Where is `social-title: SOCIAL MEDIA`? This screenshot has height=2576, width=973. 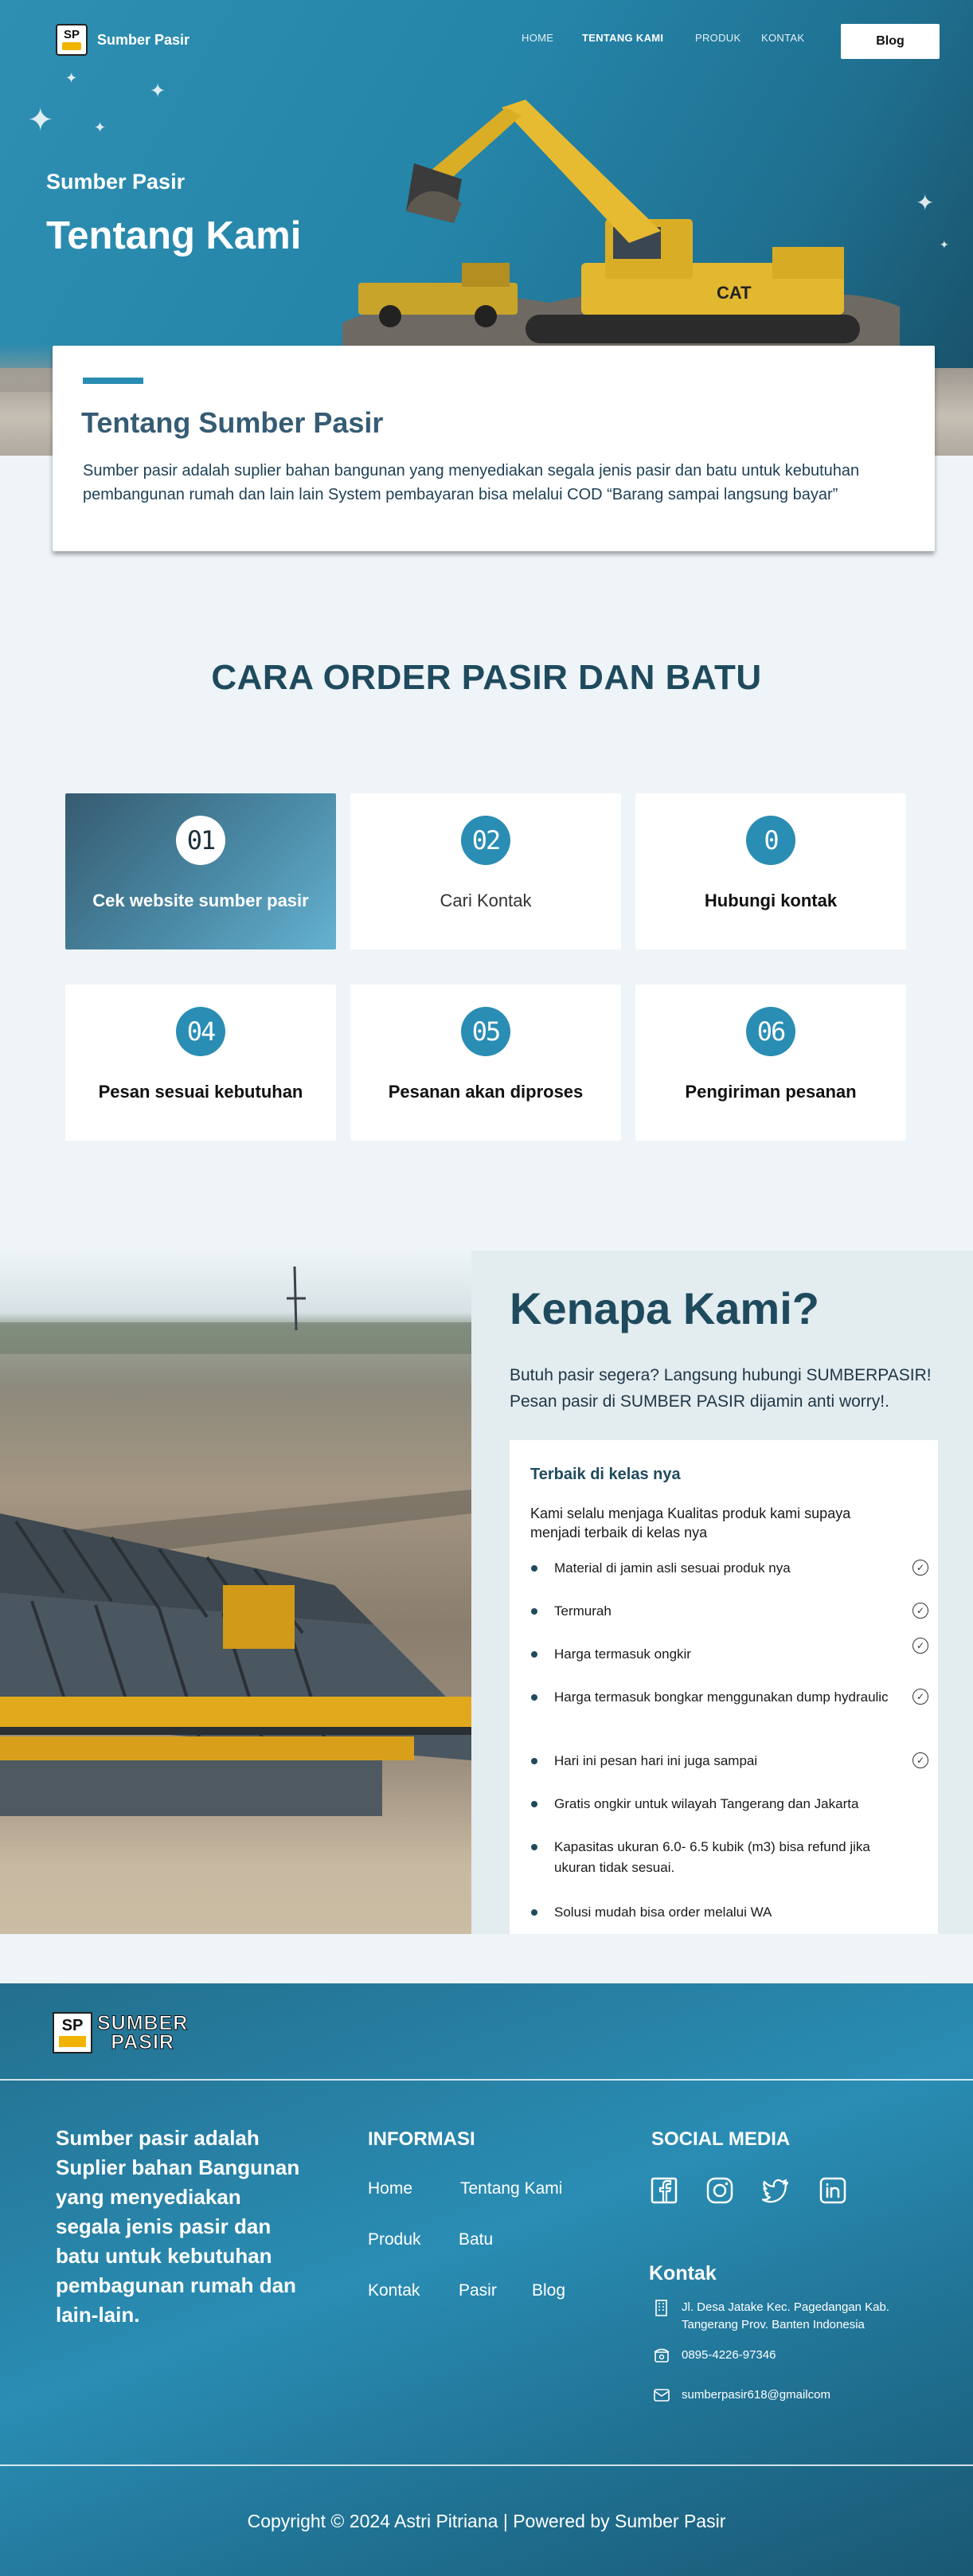 social-title: SOCIAL MEDIA is located at coordinates (721, 2139).